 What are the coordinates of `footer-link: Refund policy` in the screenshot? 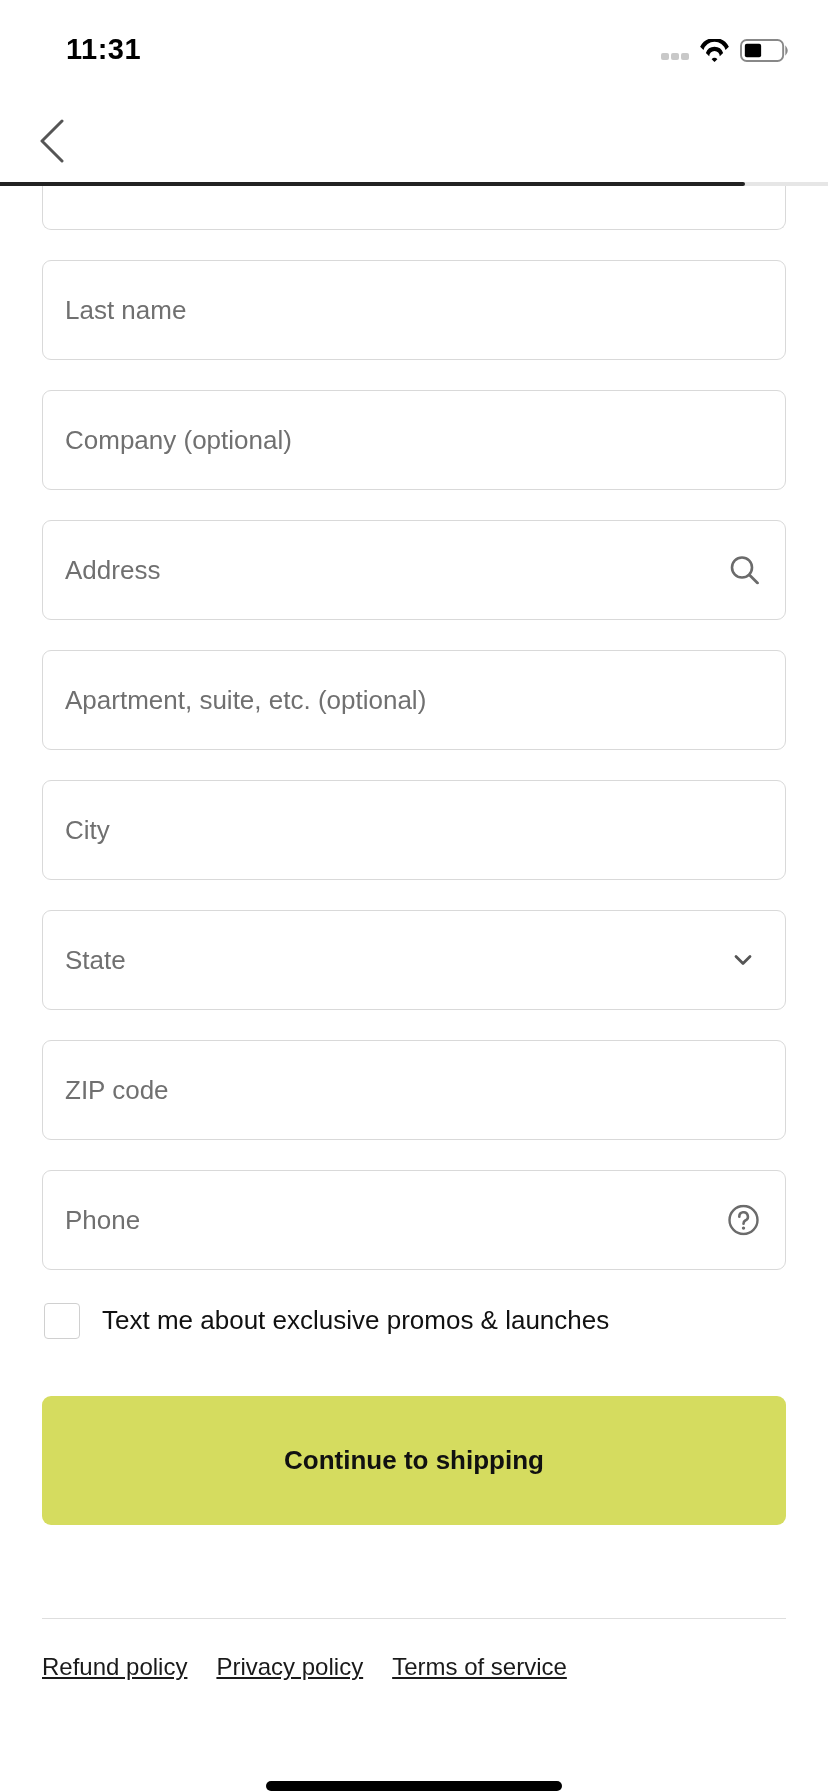 It's located at (115, 1667).